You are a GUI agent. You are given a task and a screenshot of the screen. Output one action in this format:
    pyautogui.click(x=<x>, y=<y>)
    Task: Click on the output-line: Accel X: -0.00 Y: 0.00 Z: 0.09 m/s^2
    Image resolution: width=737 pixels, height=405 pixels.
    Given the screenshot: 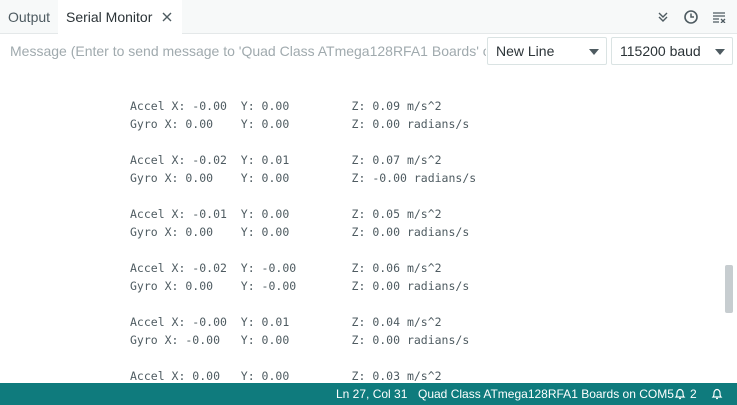 What is the action you would take?
    pyautogui.click(x=286, y=106)
    